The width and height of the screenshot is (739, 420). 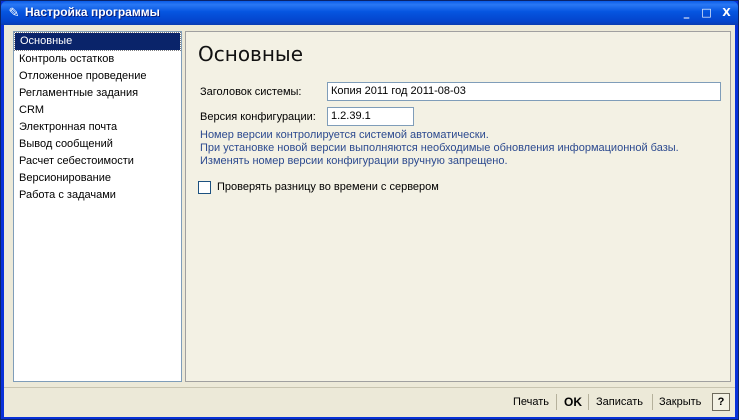 What do you see at coordinates (531, 402) in the screenshot?
I see `print-button: Печать` at bounding box center [531, 402].